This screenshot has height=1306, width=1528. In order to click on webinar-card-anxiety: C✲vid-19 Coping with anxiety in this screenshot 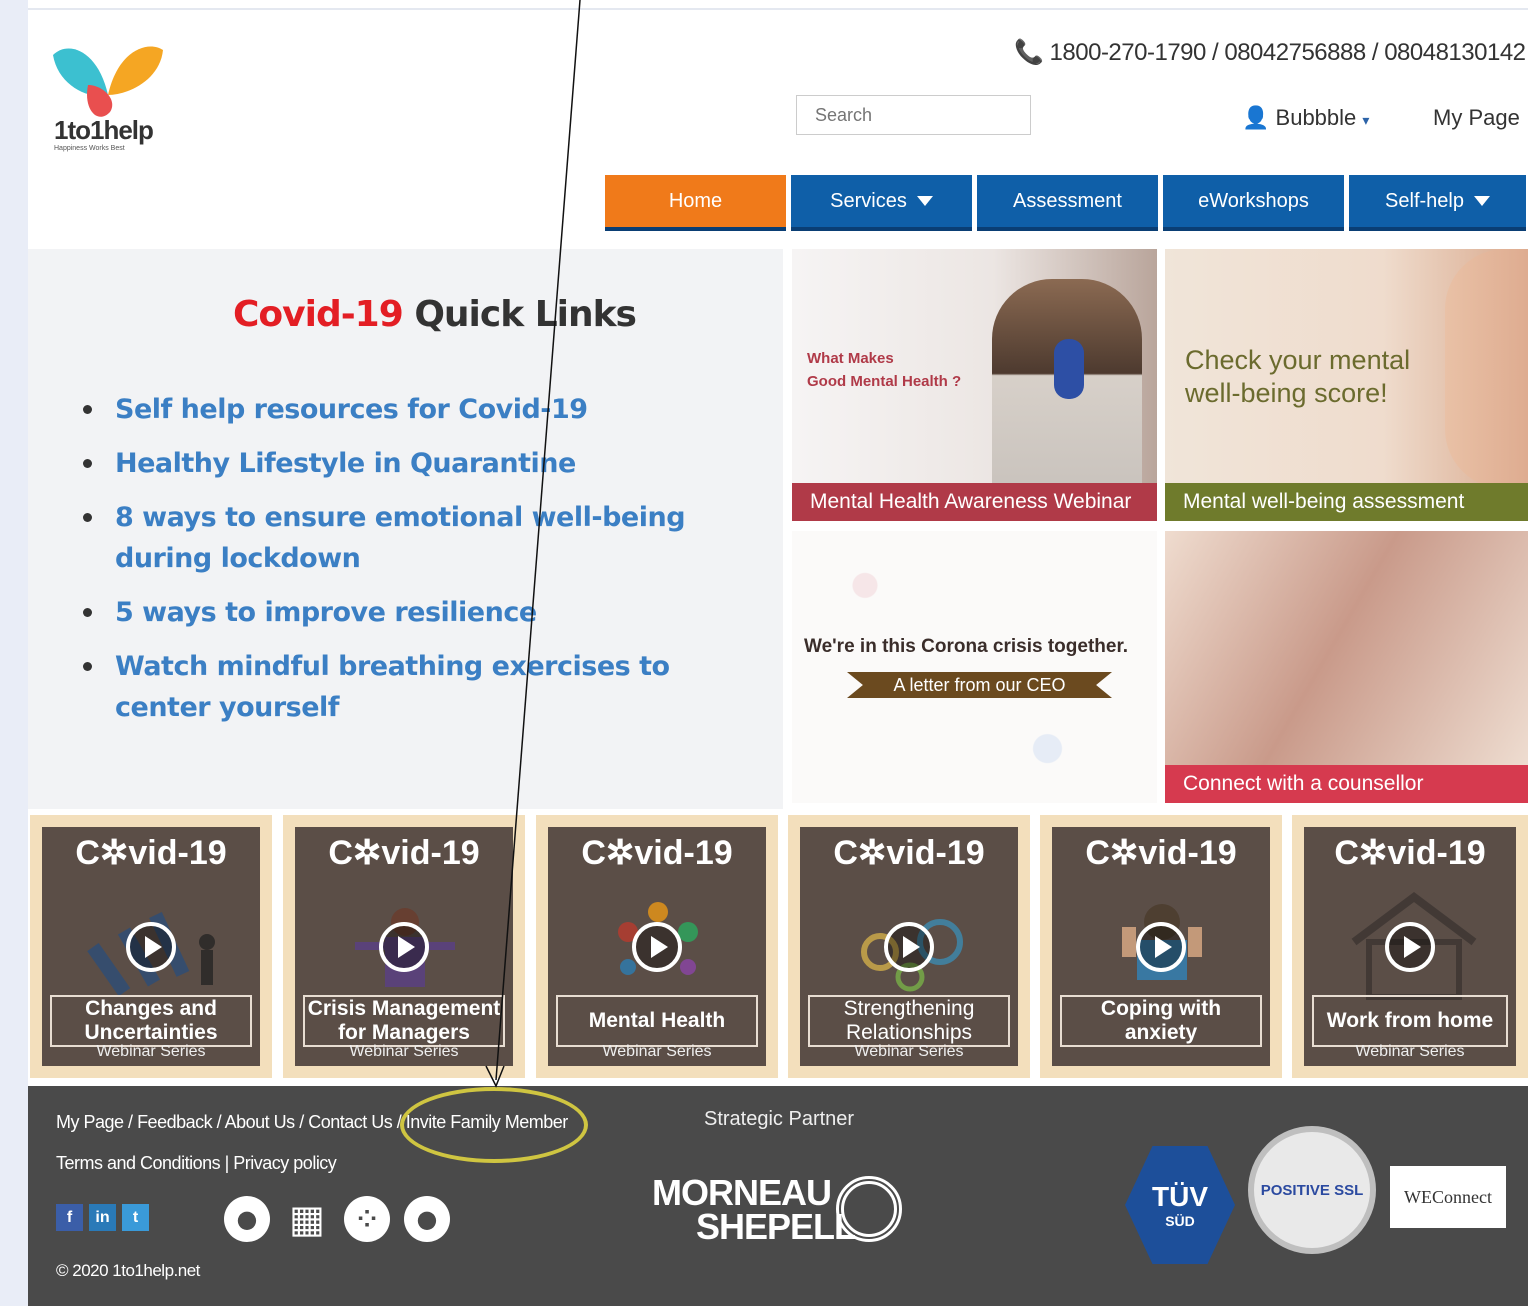, I will do `click(1161, 946)`.